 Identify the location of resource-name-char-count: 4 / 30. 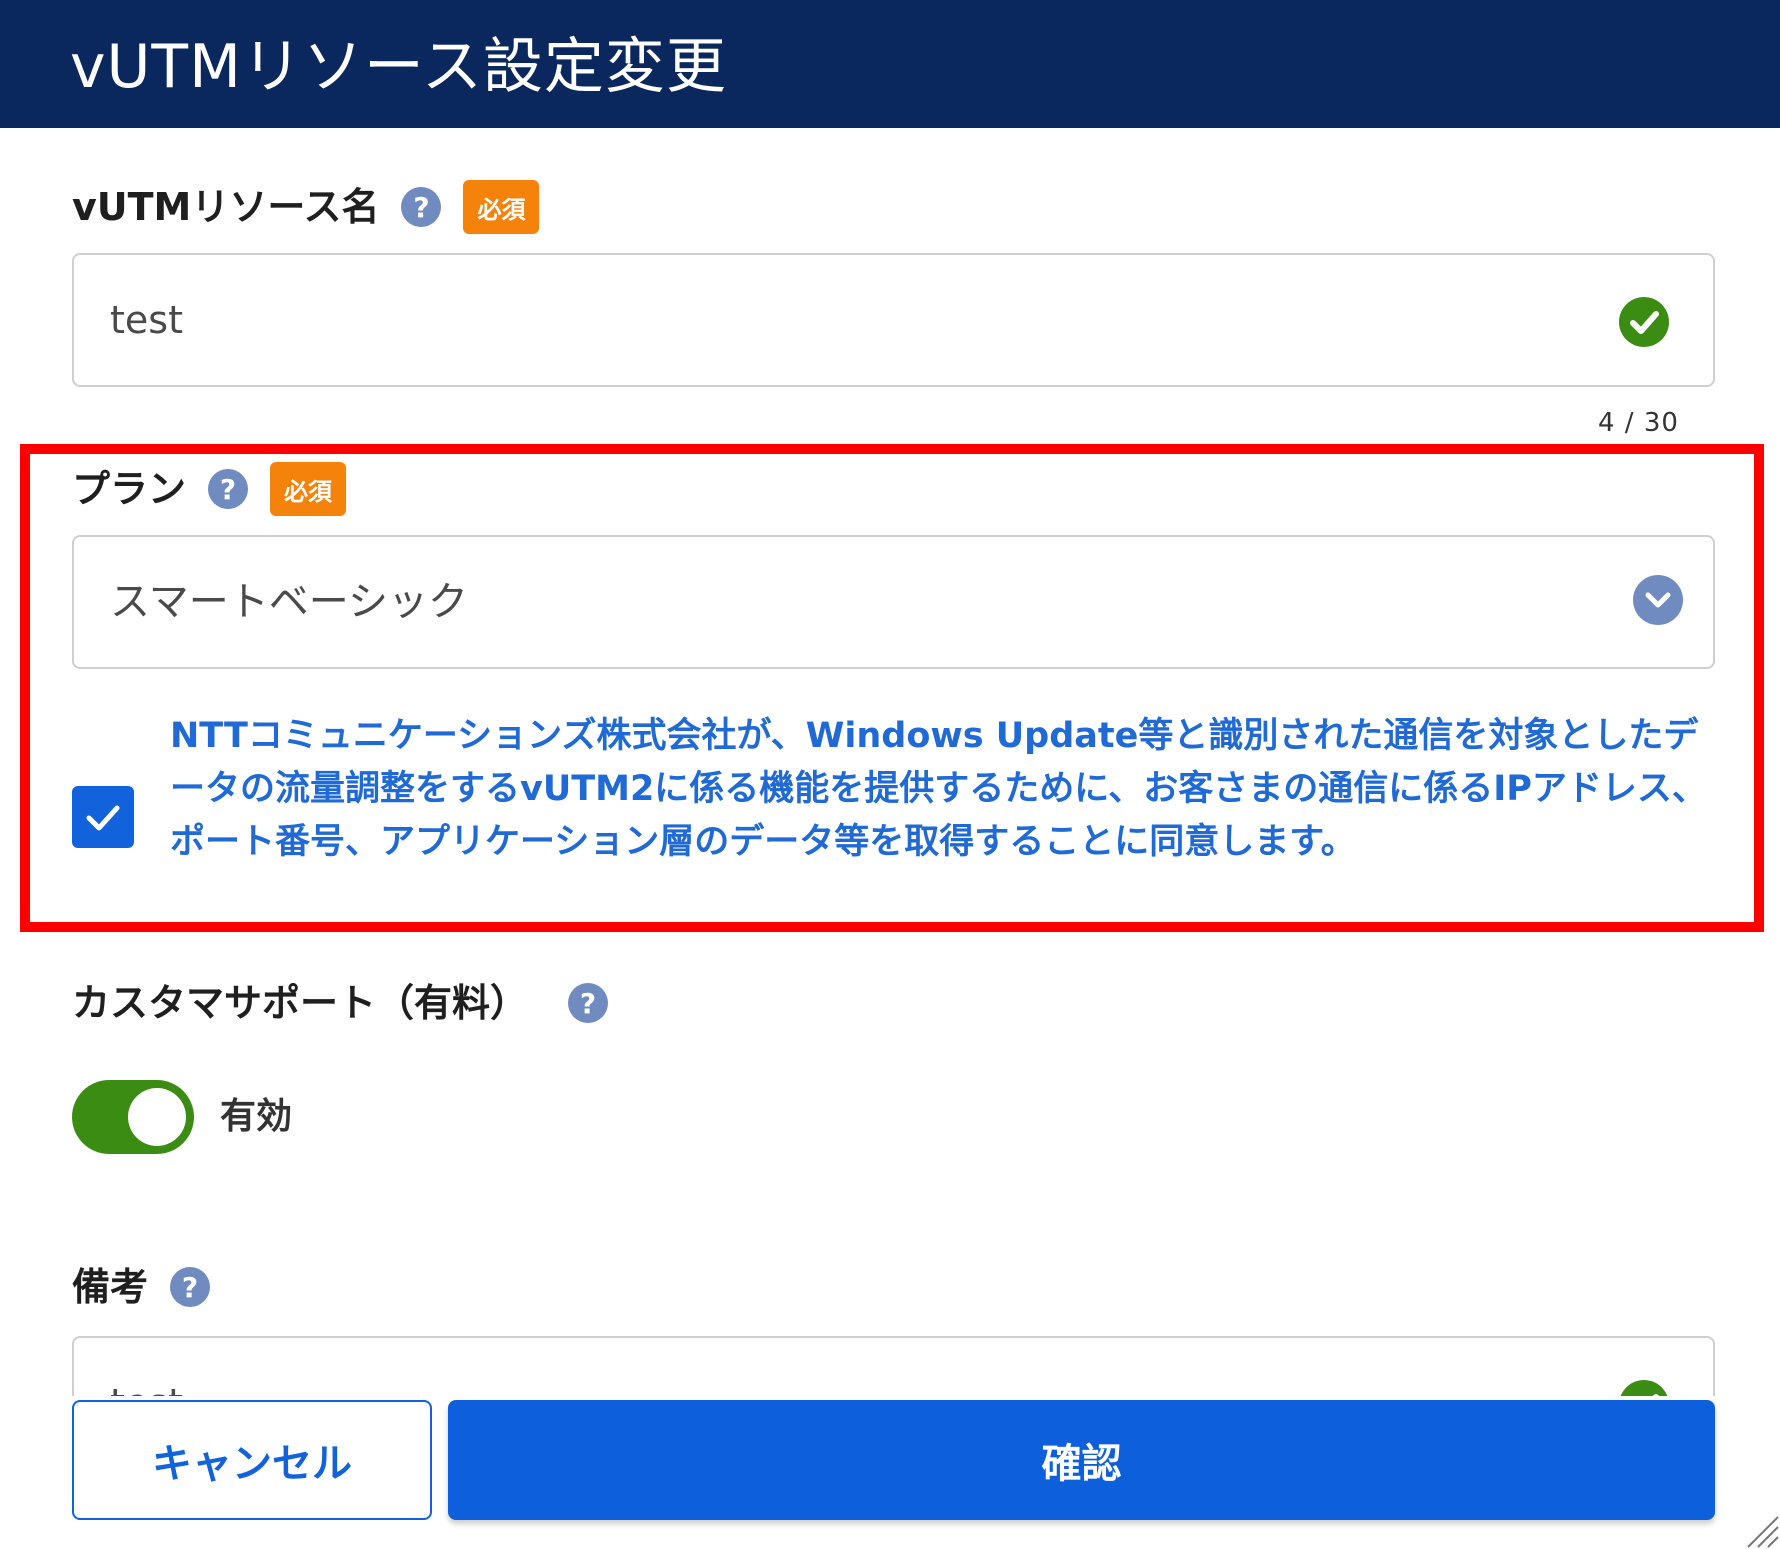
(1638, 423).